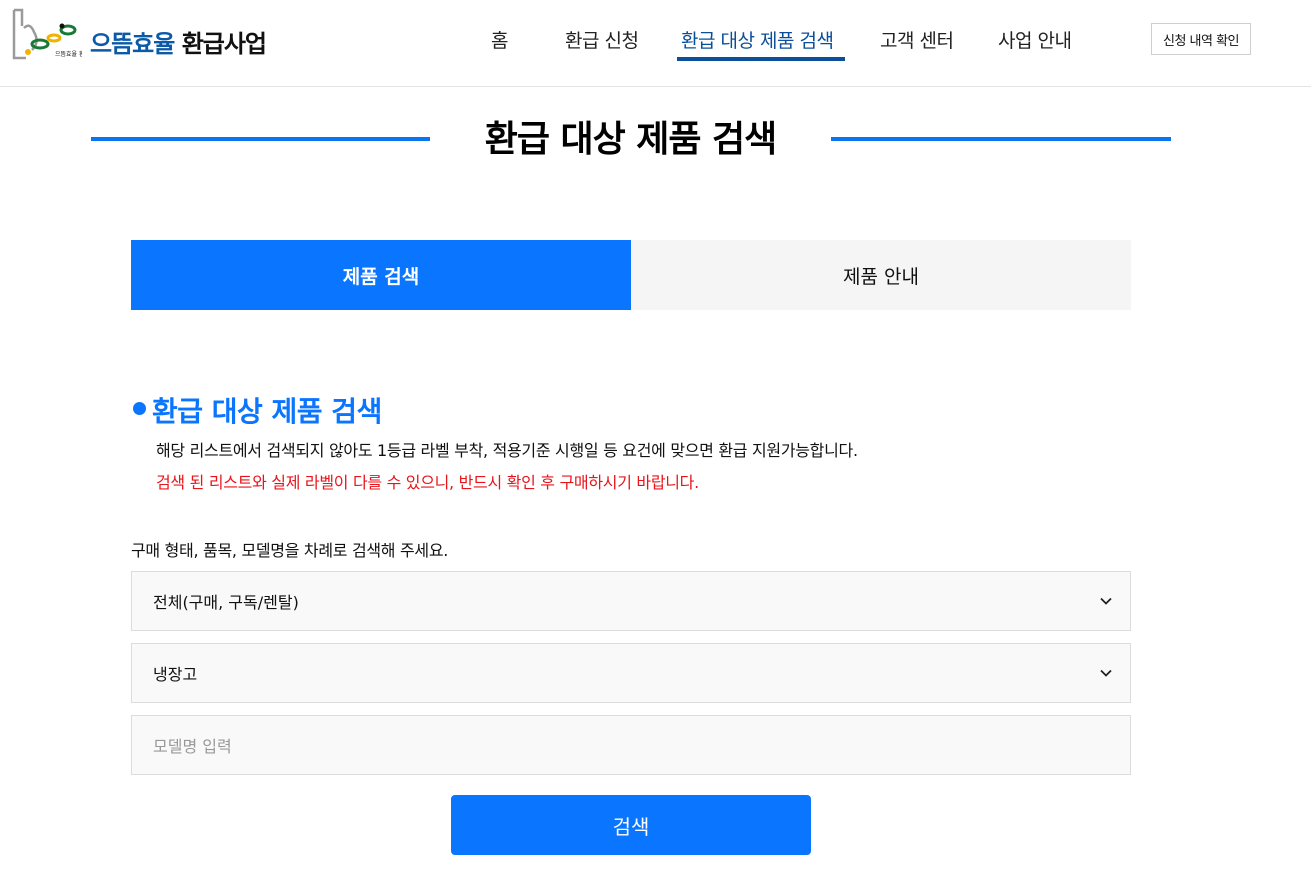 The image size is (1311, 870). What do you see at coordinates (178, 41) in the screenshot?
I see `brand-title: 으뜸효율 환급사업` at bounding box center [178, 41].